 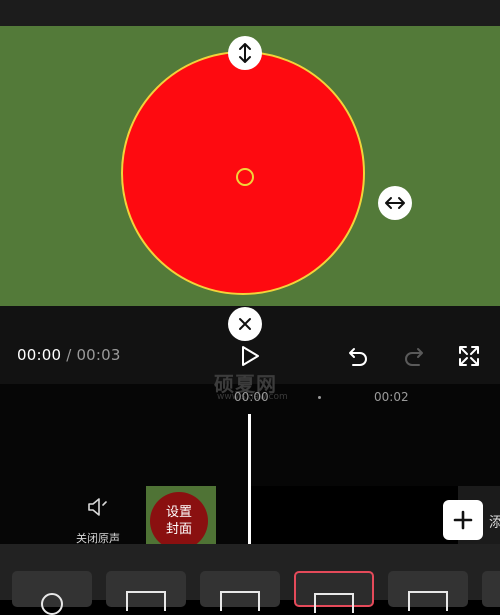 I want to click on add-clip-label: 添, so click(x=494, y=523).